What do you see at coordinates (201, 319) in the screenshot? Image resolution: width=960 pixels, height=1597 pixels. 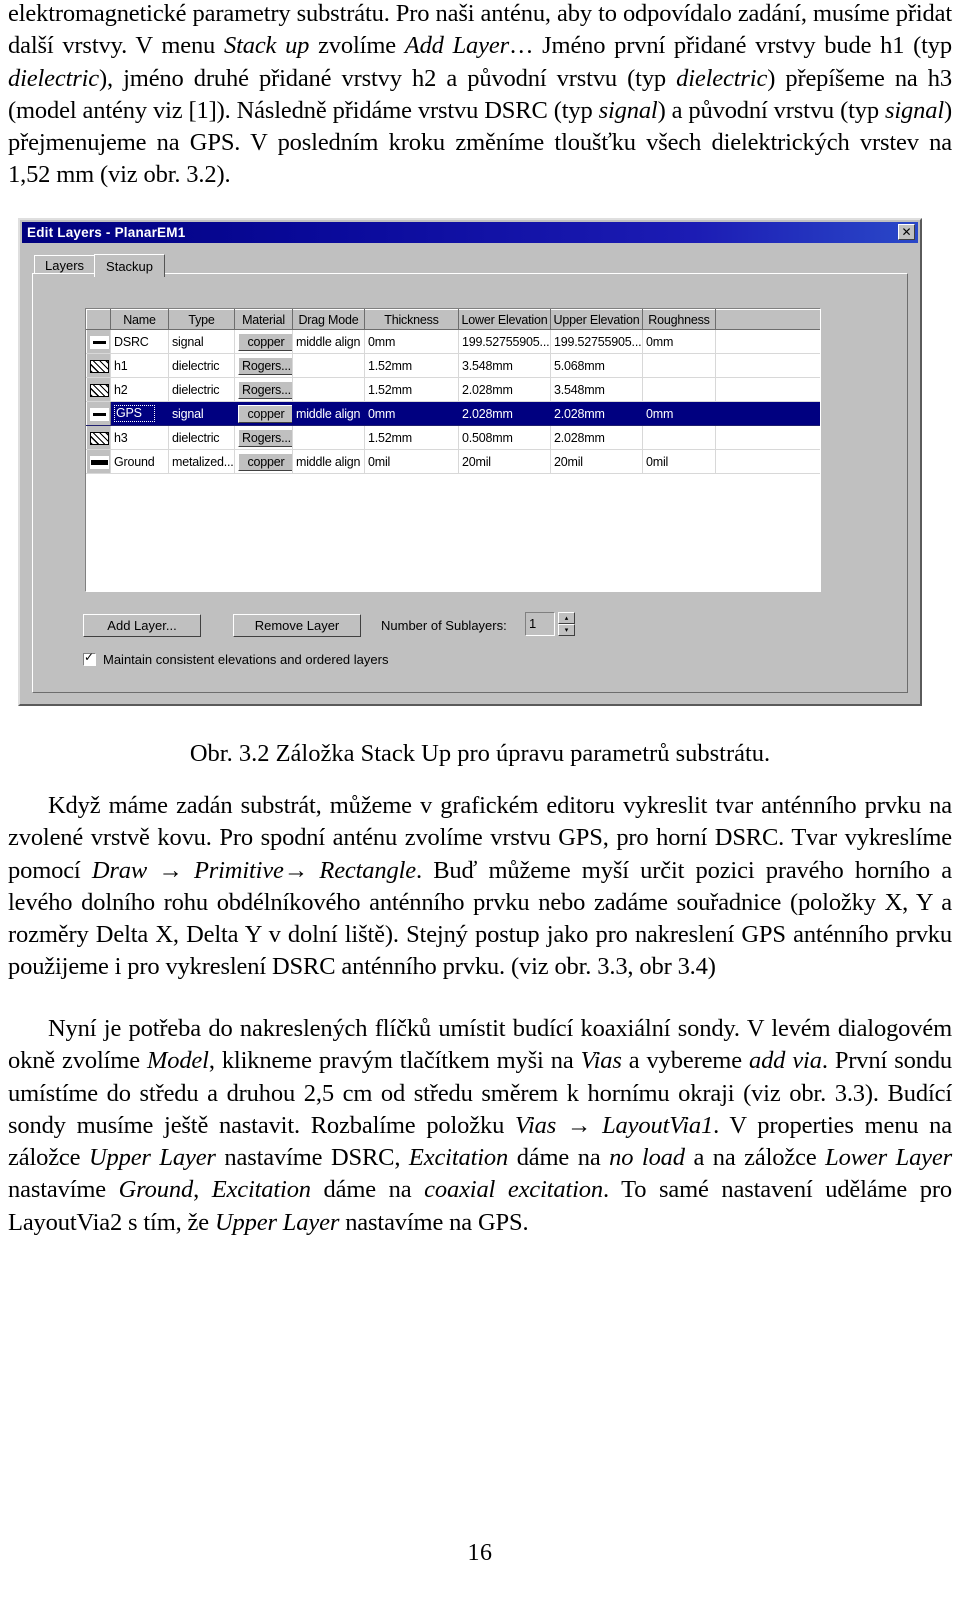 I see `col-header-type: Type` at bounding box center [201, 319].